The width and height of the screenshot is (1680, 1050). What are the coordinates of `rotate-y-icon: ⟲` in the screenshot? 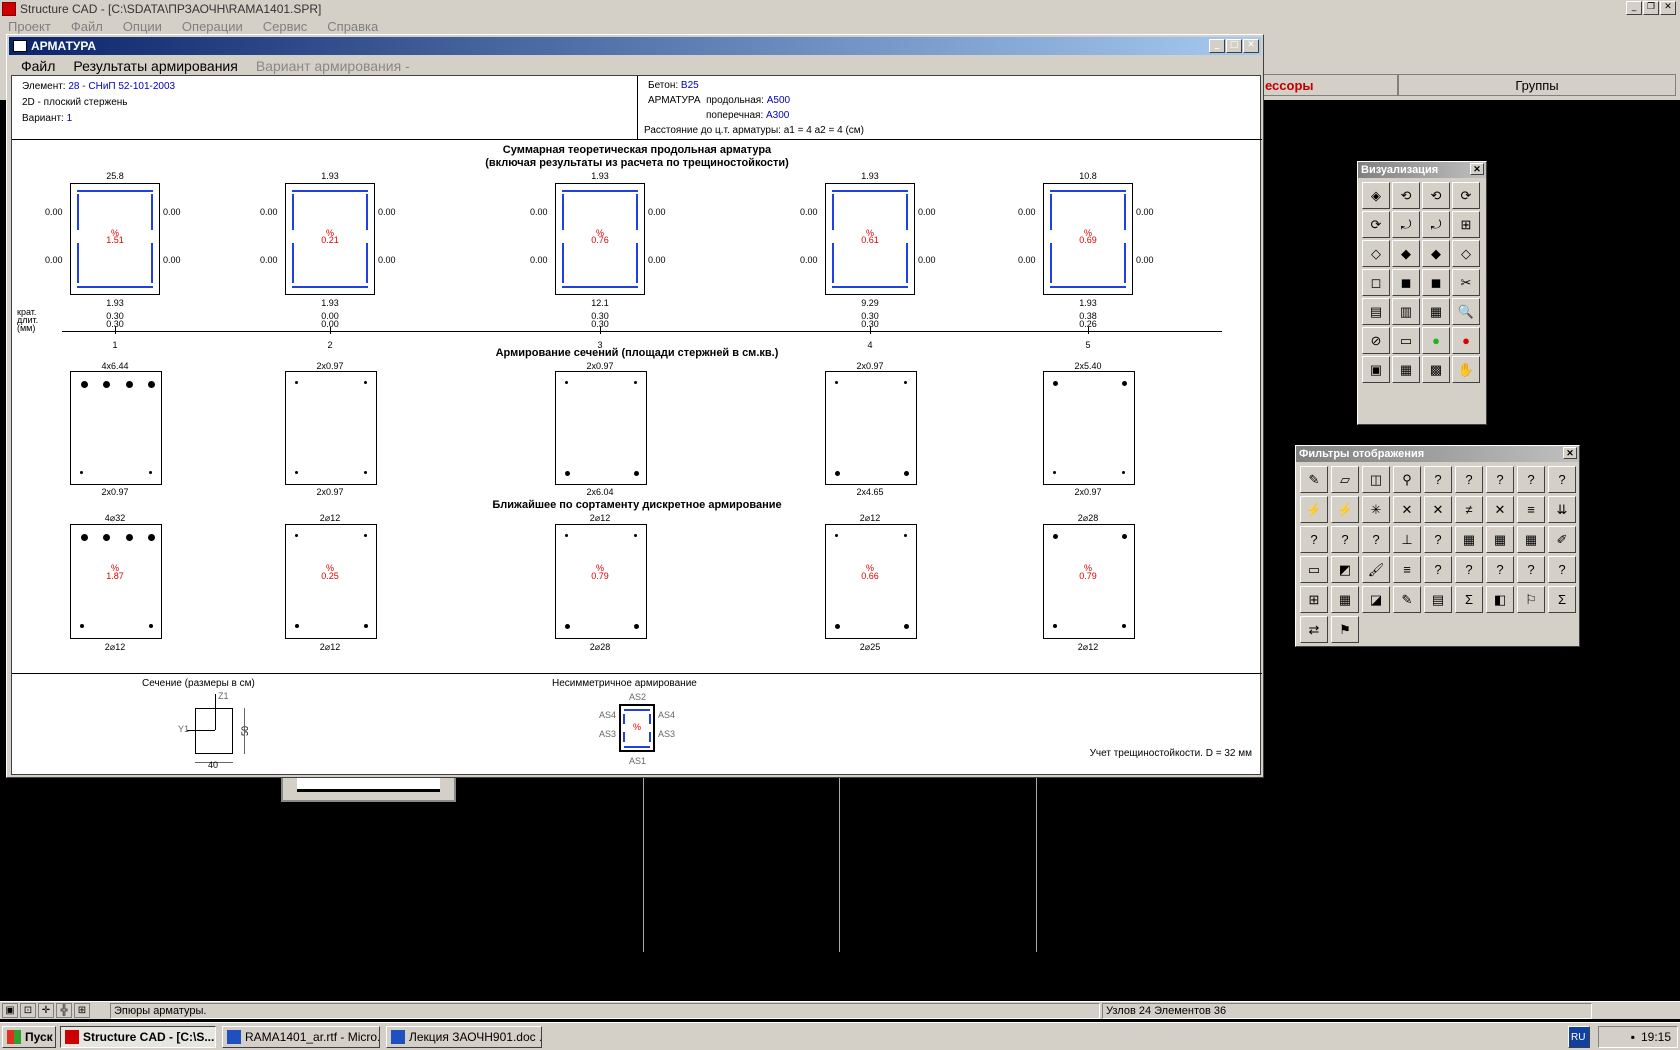 It's located at (1436, 195).